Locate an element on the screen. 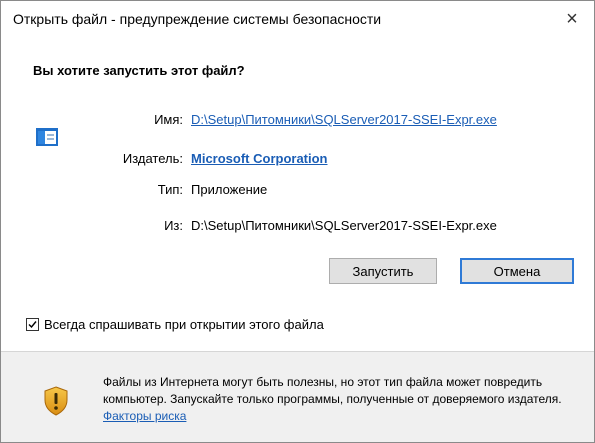 The image size is (595, 443). cancel-button: Отмена is located at coordinates (517, 271).